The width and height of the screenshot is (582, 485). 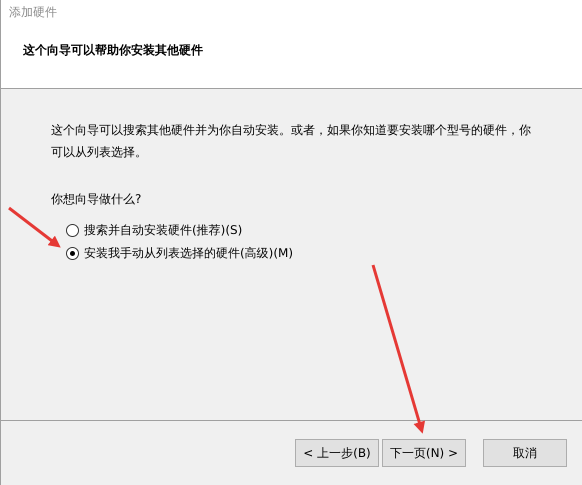 What do you see at coordinates (424, 453) in the screenshot?
I see `next-button: 下一页(N) >` at bounding box center [424, 453].